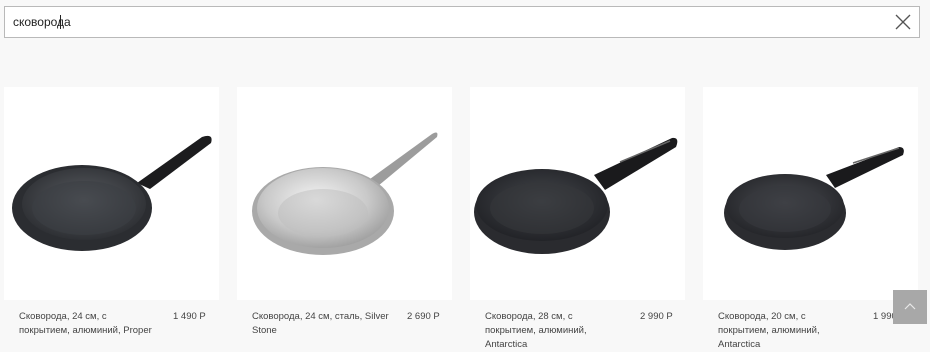  What do you see at coordinates (443, 22) in the screenshot?
I see `search-input` at bounding box center [443, 22].